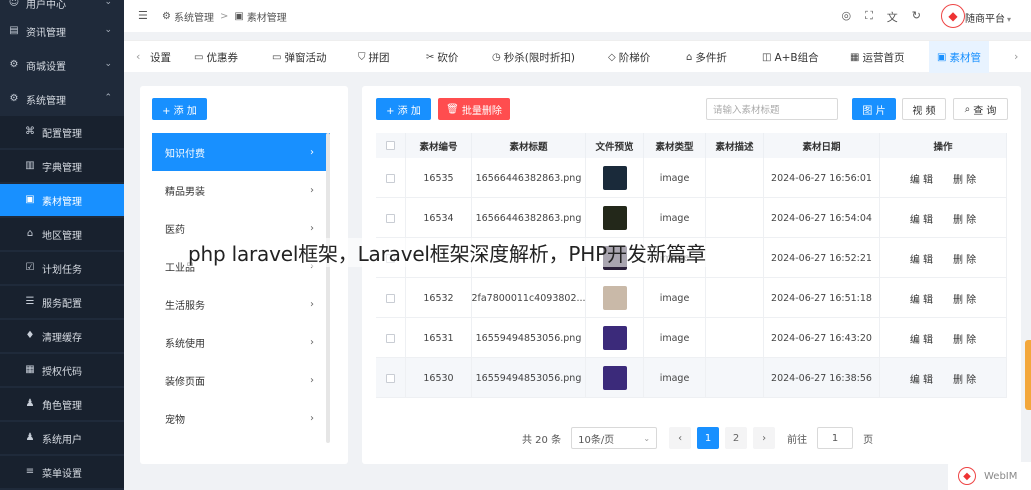  I want to click on select-all-checkbox-cell, so click(391, 145).